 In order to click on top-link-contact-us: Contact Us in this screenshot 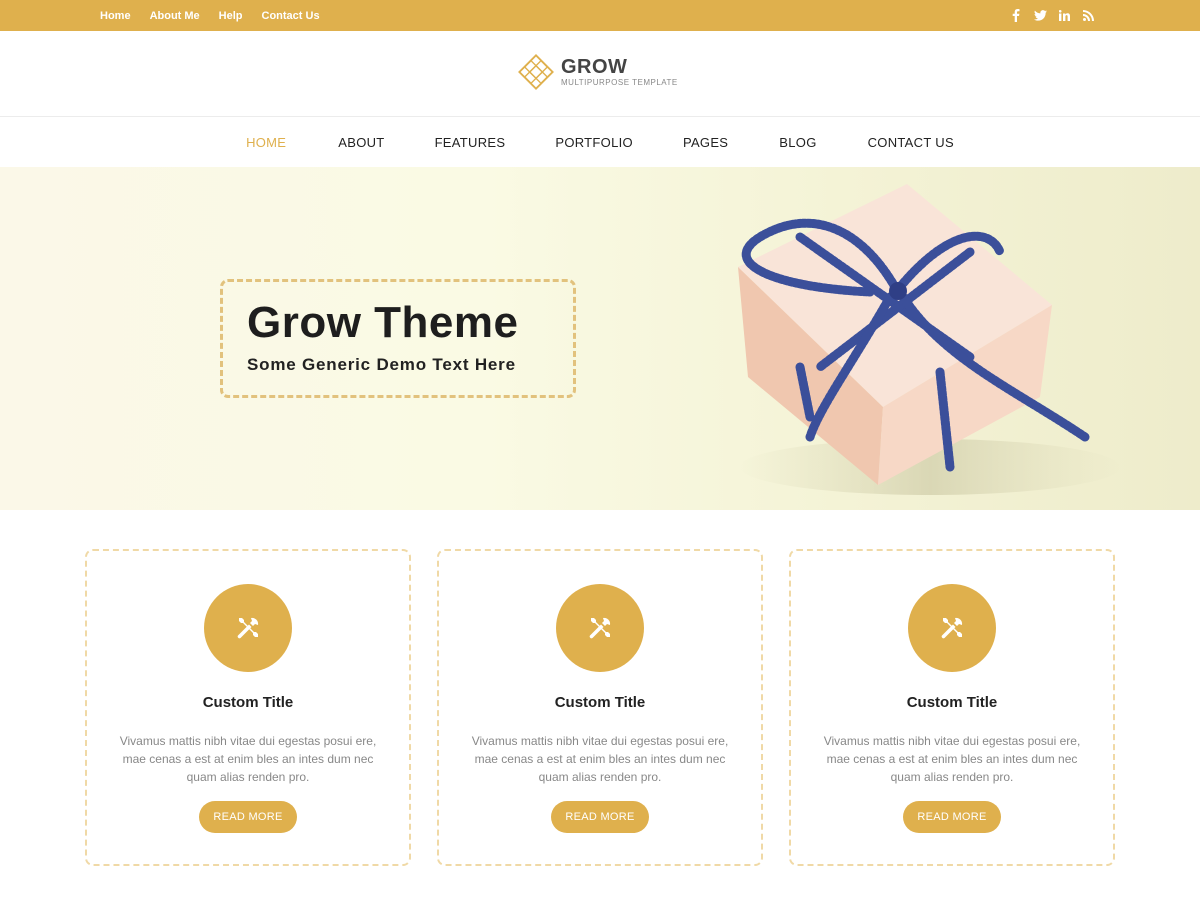, I will do `click(291, 16)`.